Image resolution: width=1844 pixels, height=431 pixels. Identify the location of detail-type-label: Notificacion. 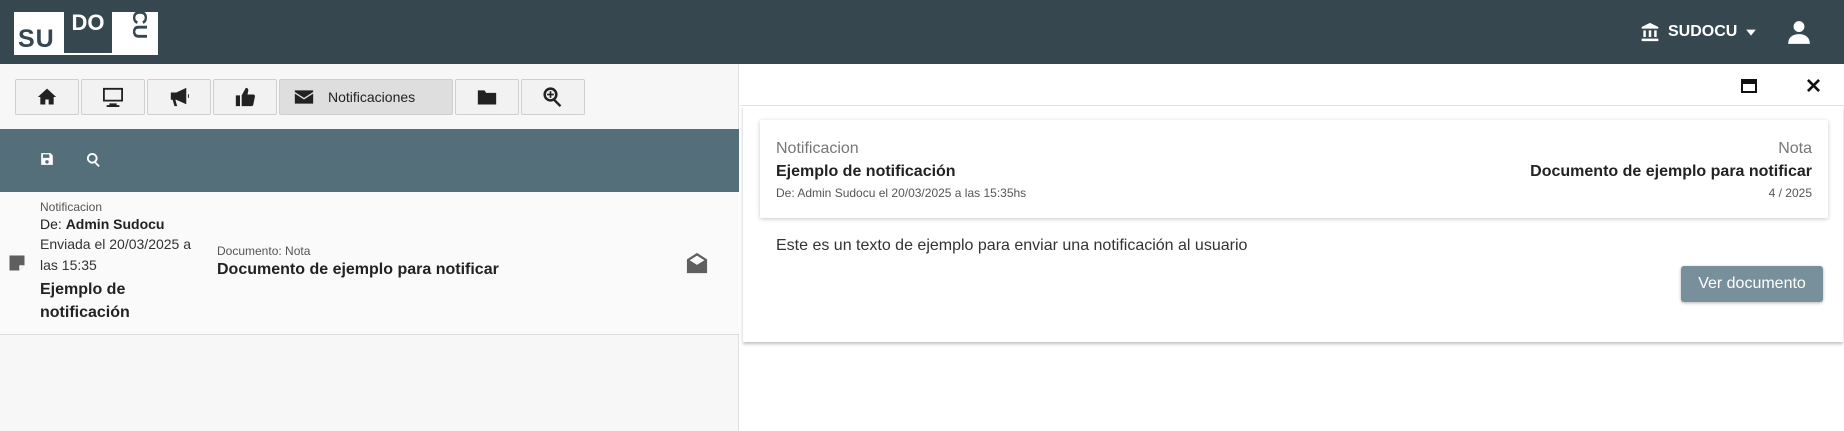
(817, 148).